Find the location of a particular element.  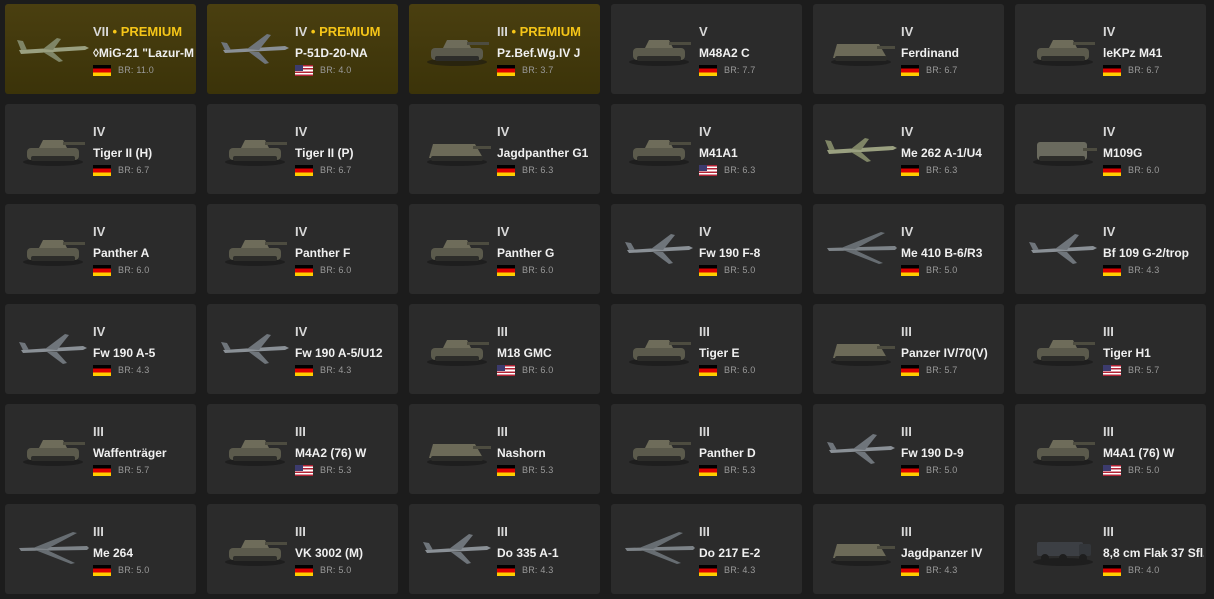

vehicle-info: III Fw 190 D-9 BR: 5.0 is located at coordinates (951, 450).